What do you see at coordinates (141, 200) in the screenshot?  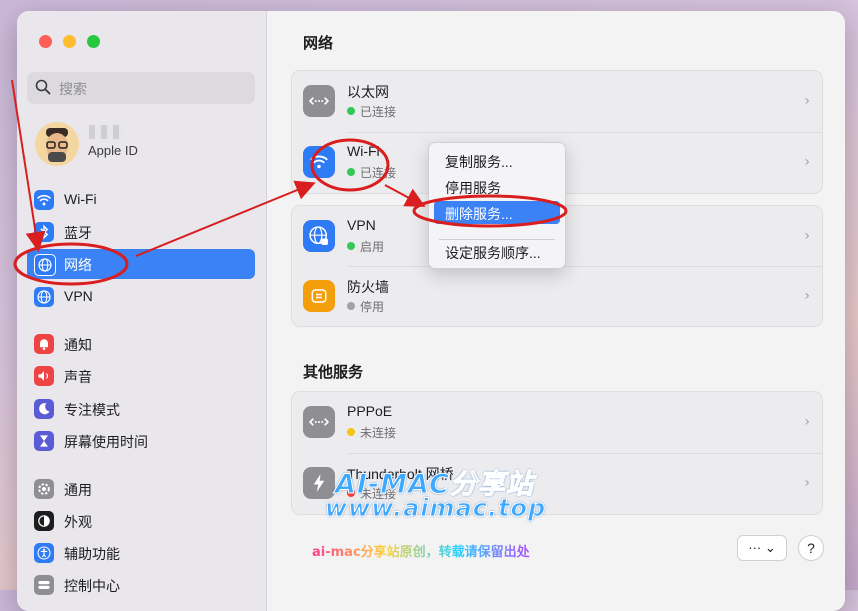 I see `sidebar-item-wifi: Wi-Fi` at bounding box center [141, 200].